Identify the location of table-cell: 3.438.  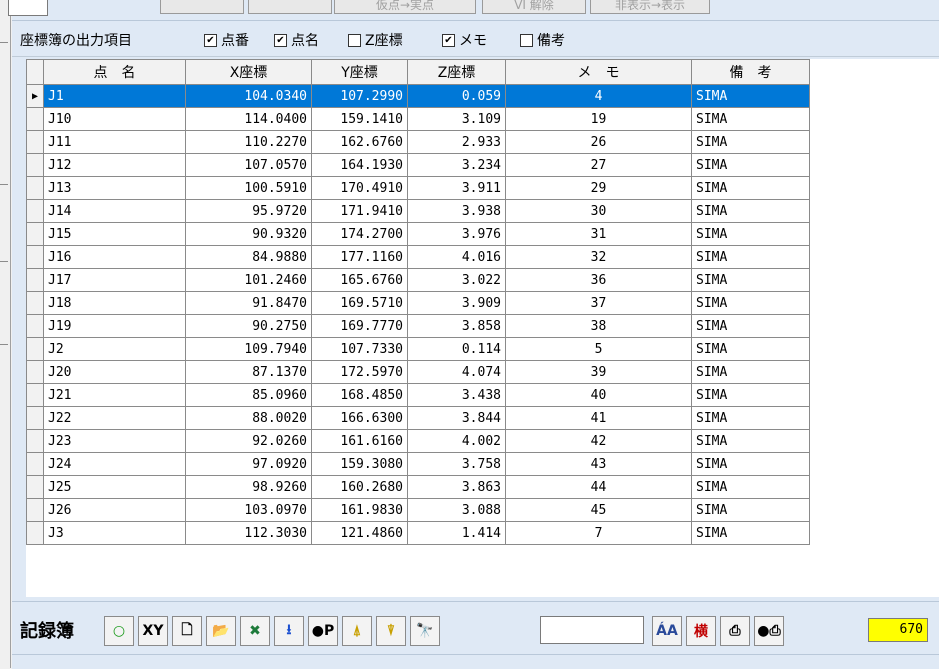
(456, 395).